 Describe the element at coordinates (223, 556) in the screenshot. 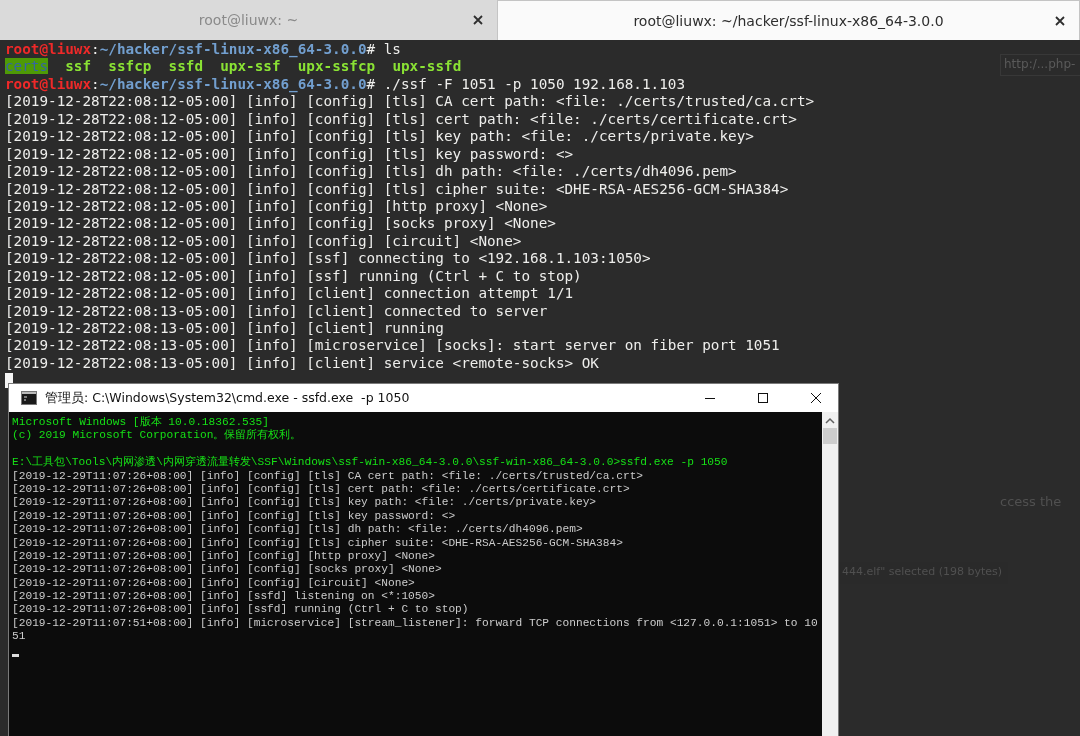

I see `log-line: [2019-12-29T11:07:26+08:00] [info] [config] [http proxy] <None>` at that location.